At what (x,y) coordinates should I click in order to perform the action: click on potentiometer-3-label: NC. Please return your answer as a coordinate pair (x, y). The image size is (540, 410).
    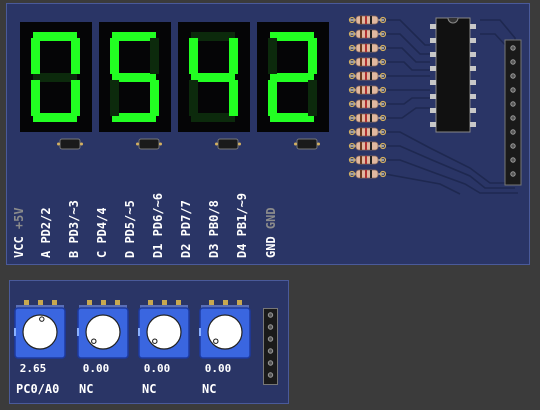
    Looking at the image, I should click on (149, 389).